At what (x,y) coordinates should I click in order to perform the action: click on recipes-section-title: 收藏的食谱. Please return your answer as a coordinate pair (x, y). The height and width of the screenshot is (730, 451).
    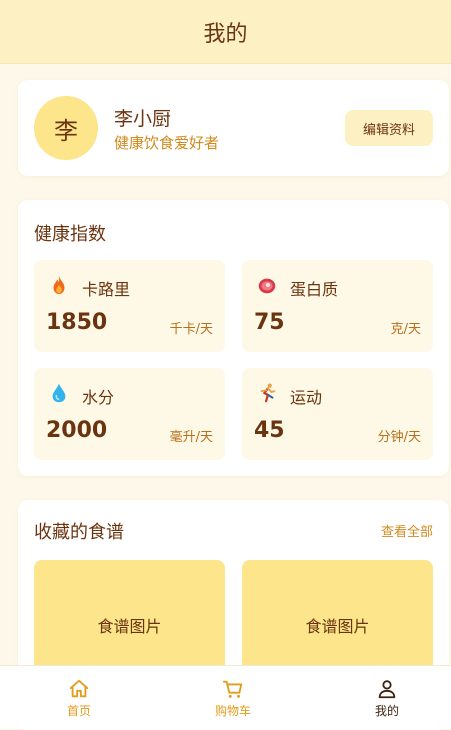
    Looking at the image, I should click on (79, 532).